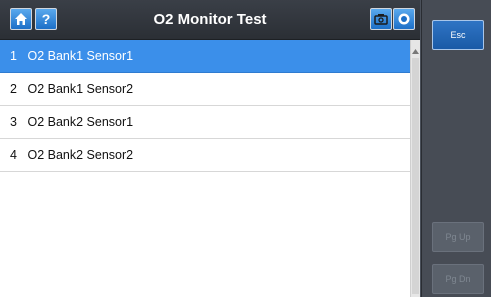 This screenshot has width=491, height=297. I want to click on scroll-up-button, so click(415, 51).